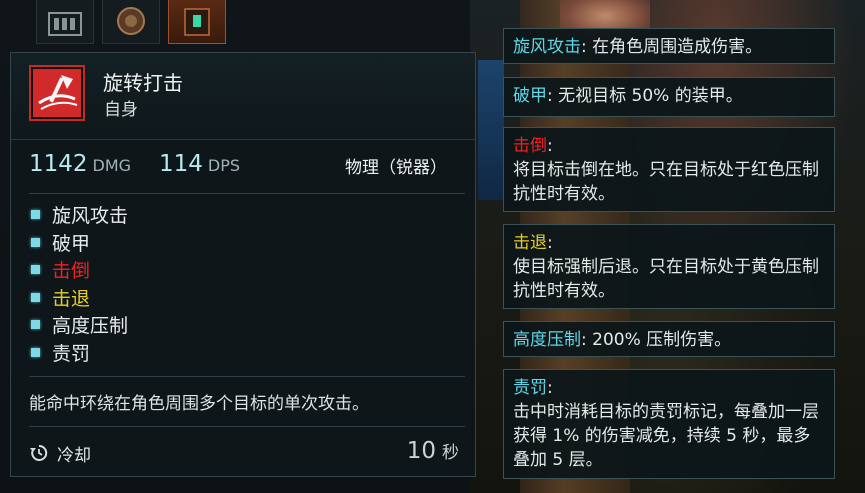  I want to click on keyword-description: 无视目标 50% 的装甲。, so click(650, 96).